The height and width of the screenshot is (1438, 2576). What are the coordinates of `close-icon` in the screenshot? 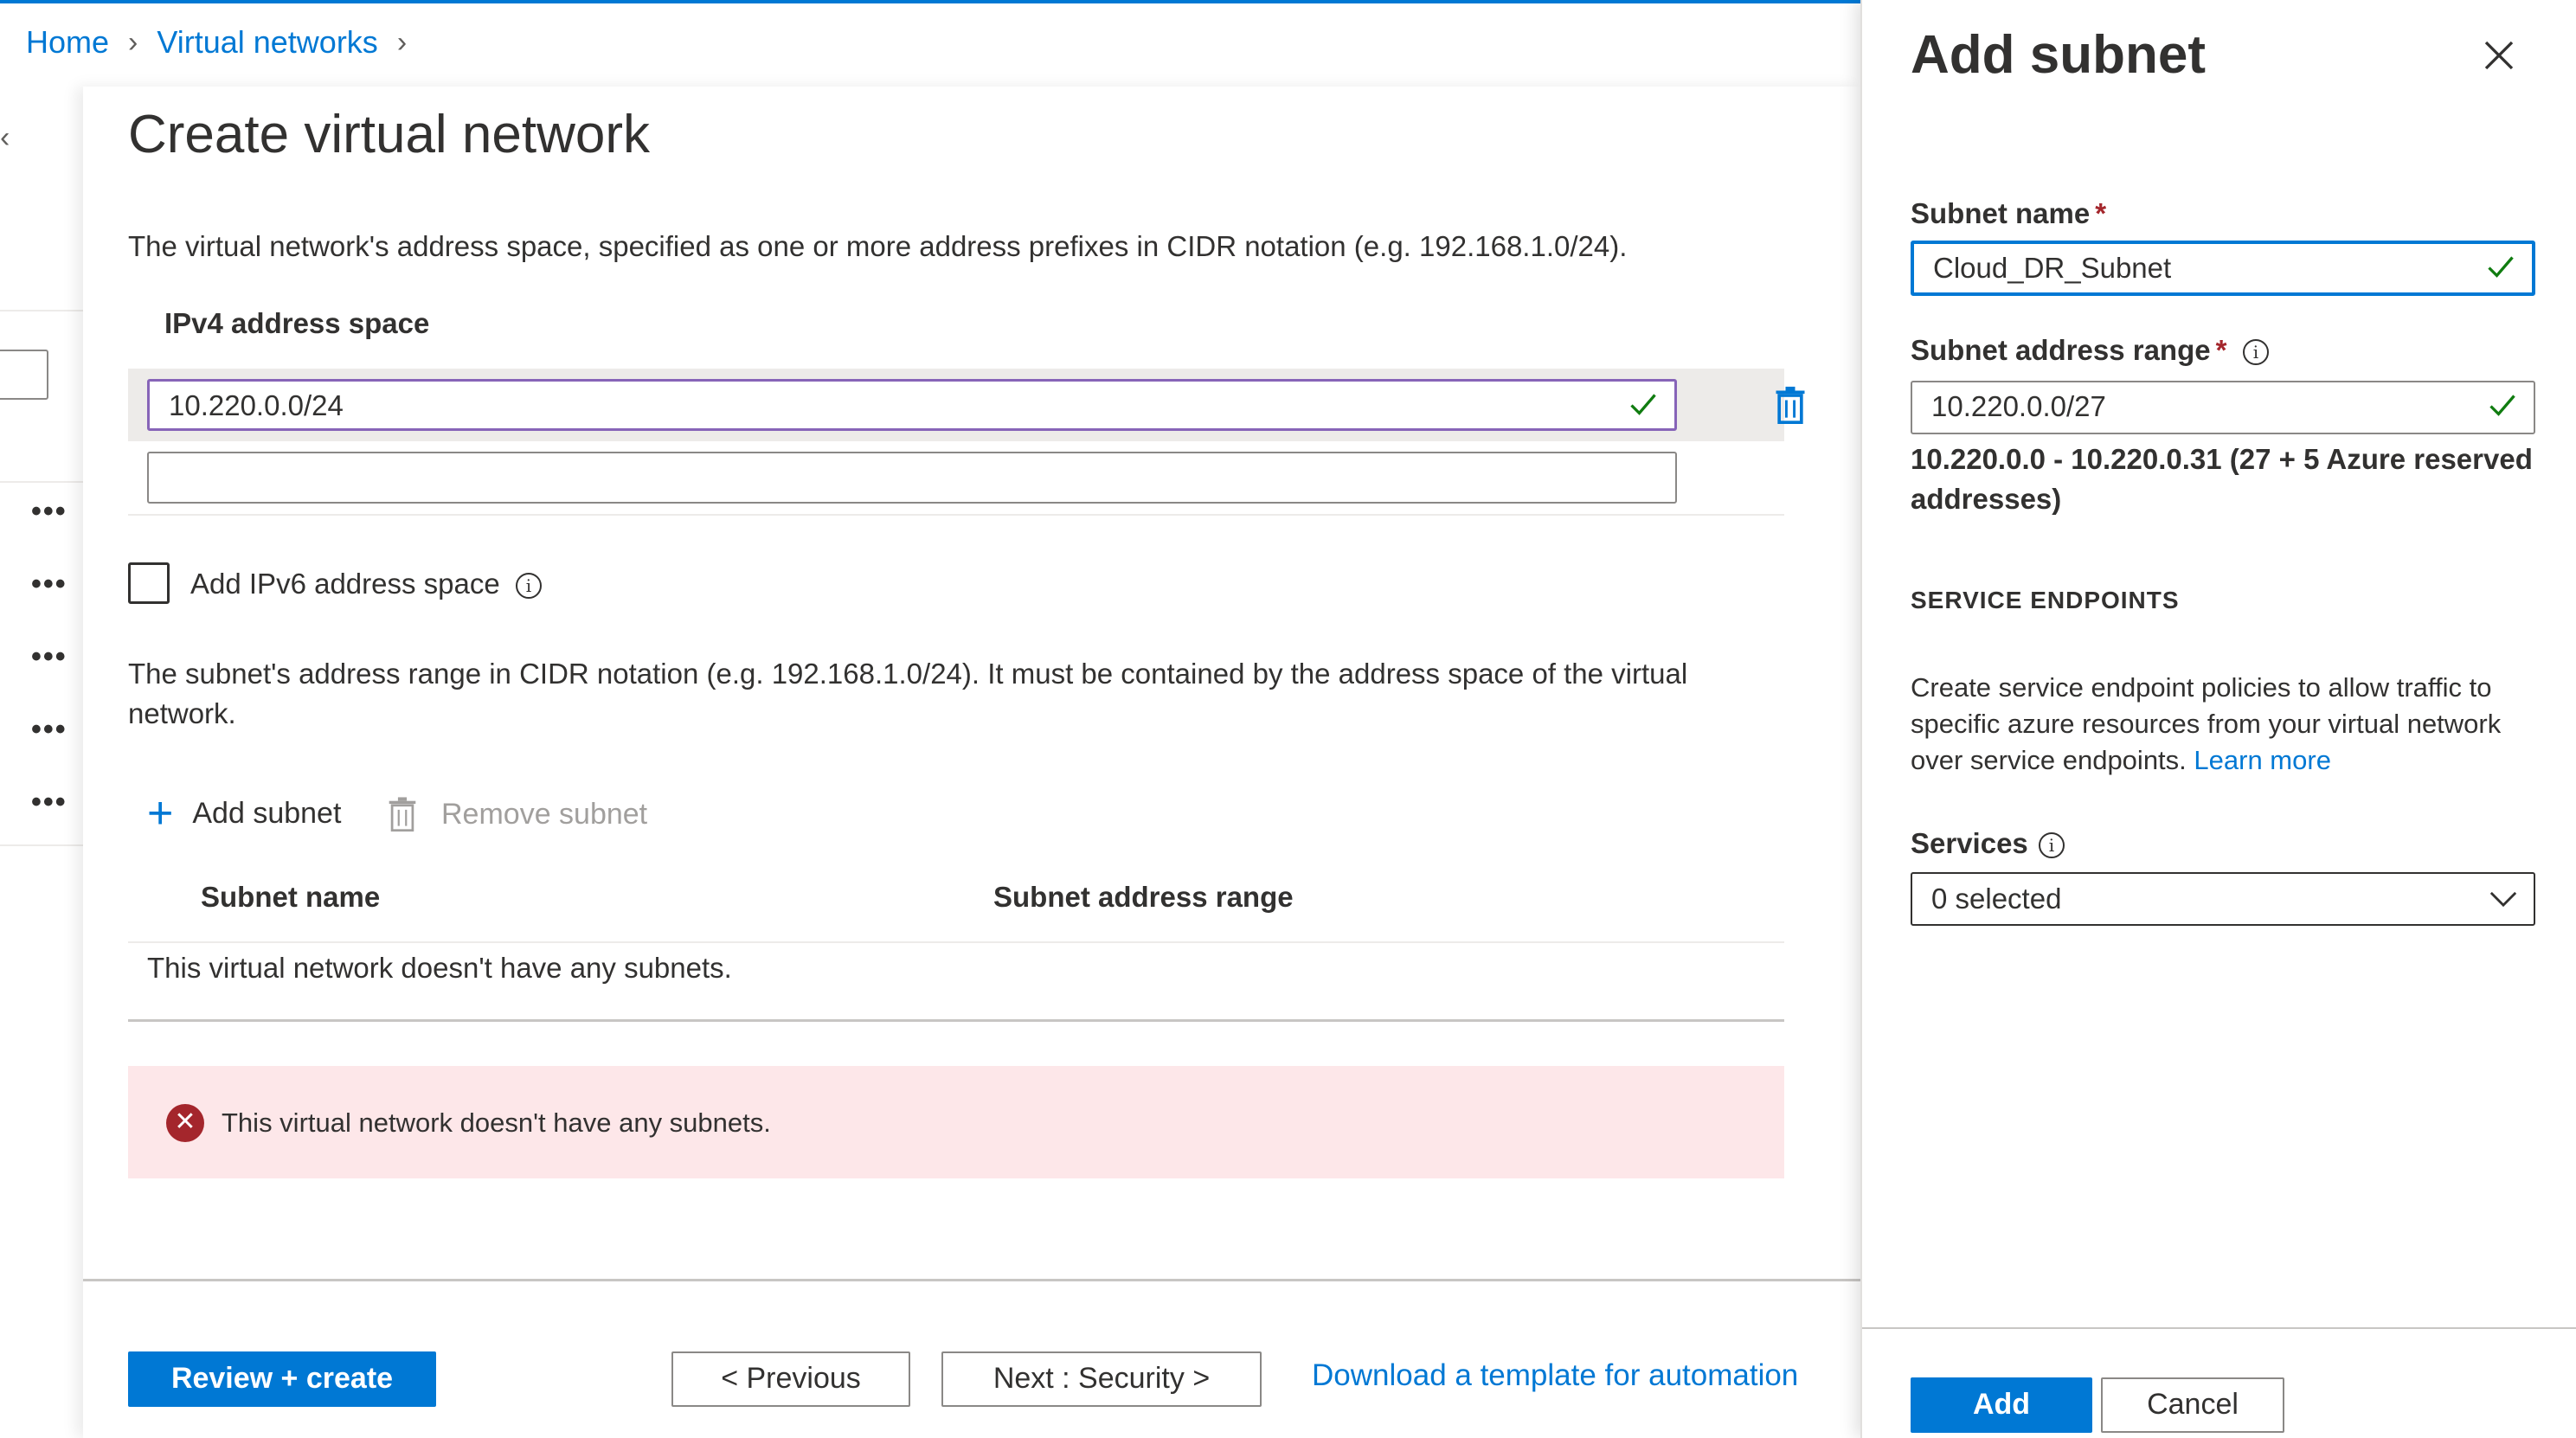 It's located at (2499, 56).